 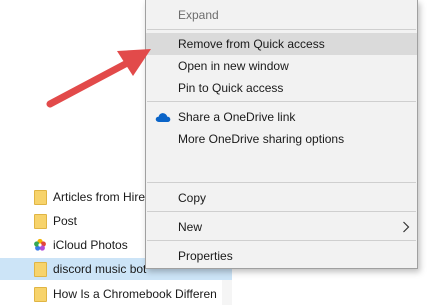 What do you see at coordinates (192, 198) in the screenshot?
I see `menu-item-label: Copy` at bounding box center [192, 198].